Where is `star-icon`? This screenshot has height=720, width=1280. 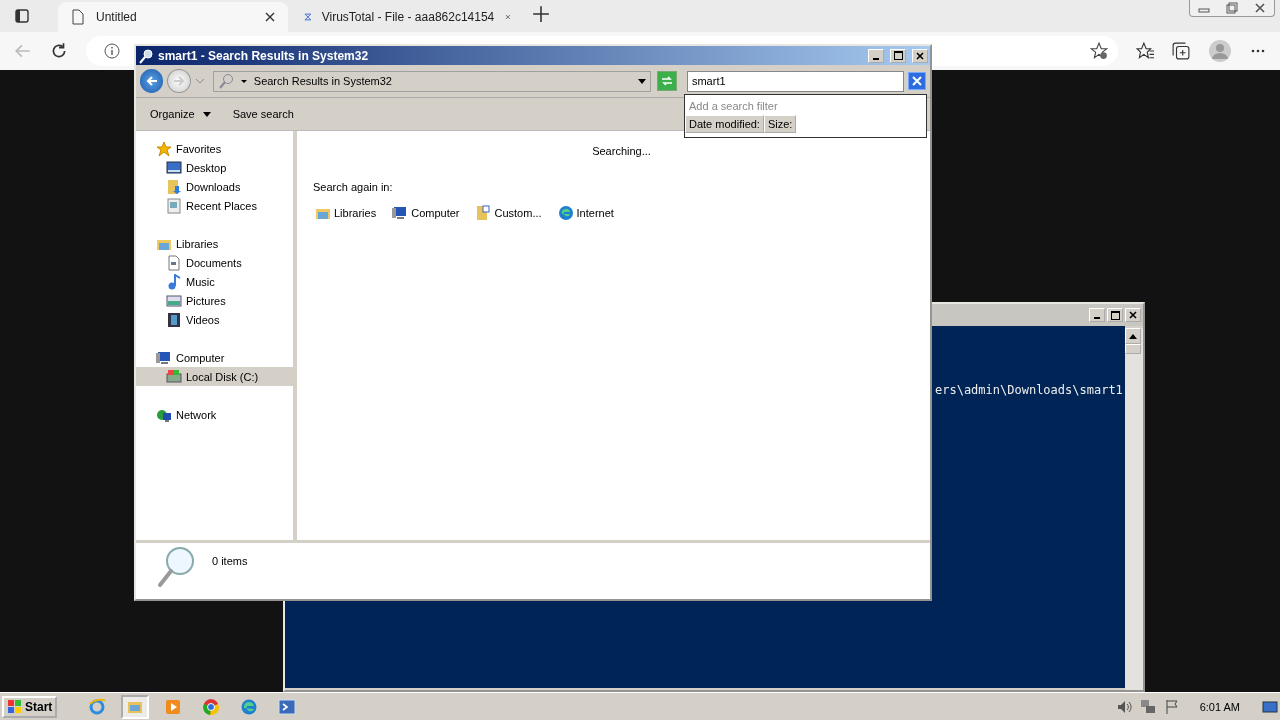
star-icon is located at coordinates (164, 148).